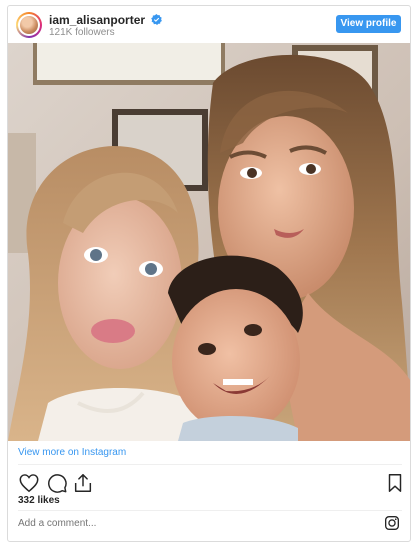  I want to click on verified-badge-icon, so click(157, 19).